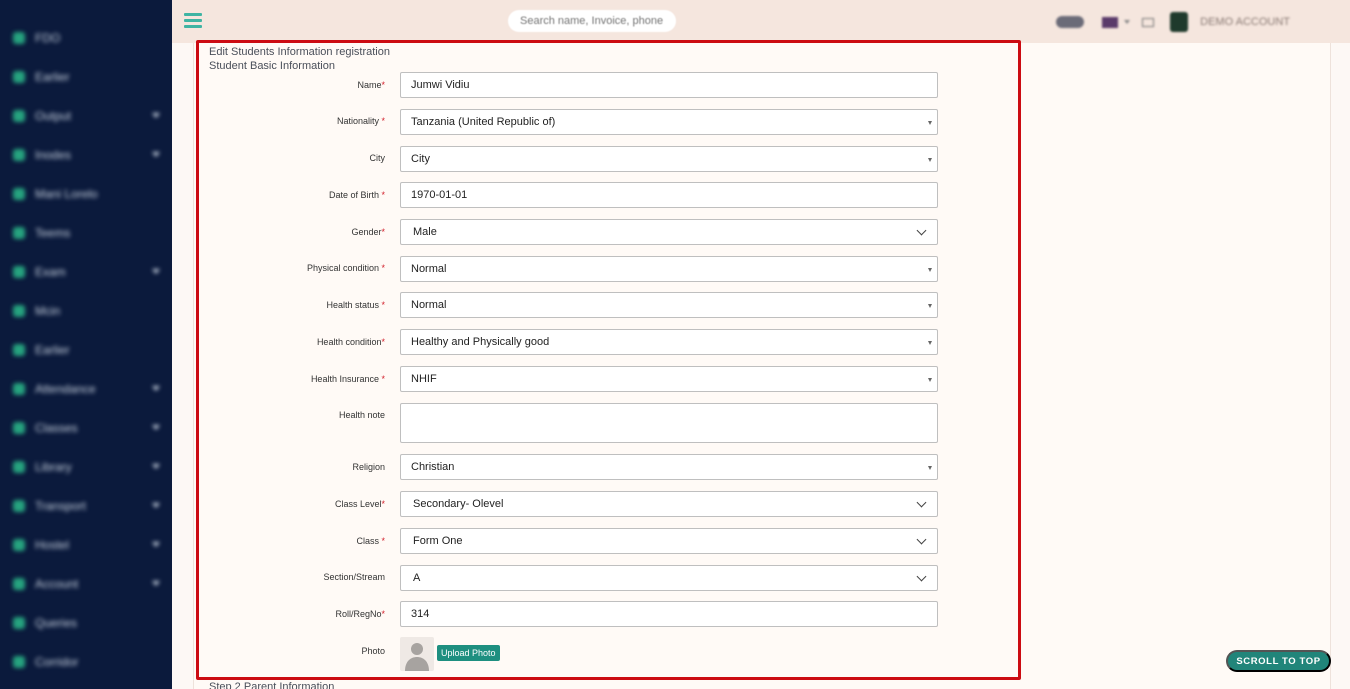  What do you see at coordinates (370, 541) in the screenshot?
I see `class-label: Class *` at bounding box center [370, 541].